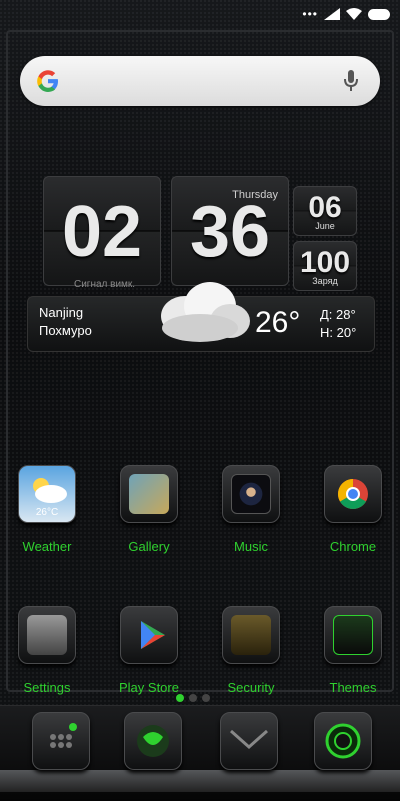 This screenshot has width=400, height=801. I want to click on messages-icon, so click(153, 741).